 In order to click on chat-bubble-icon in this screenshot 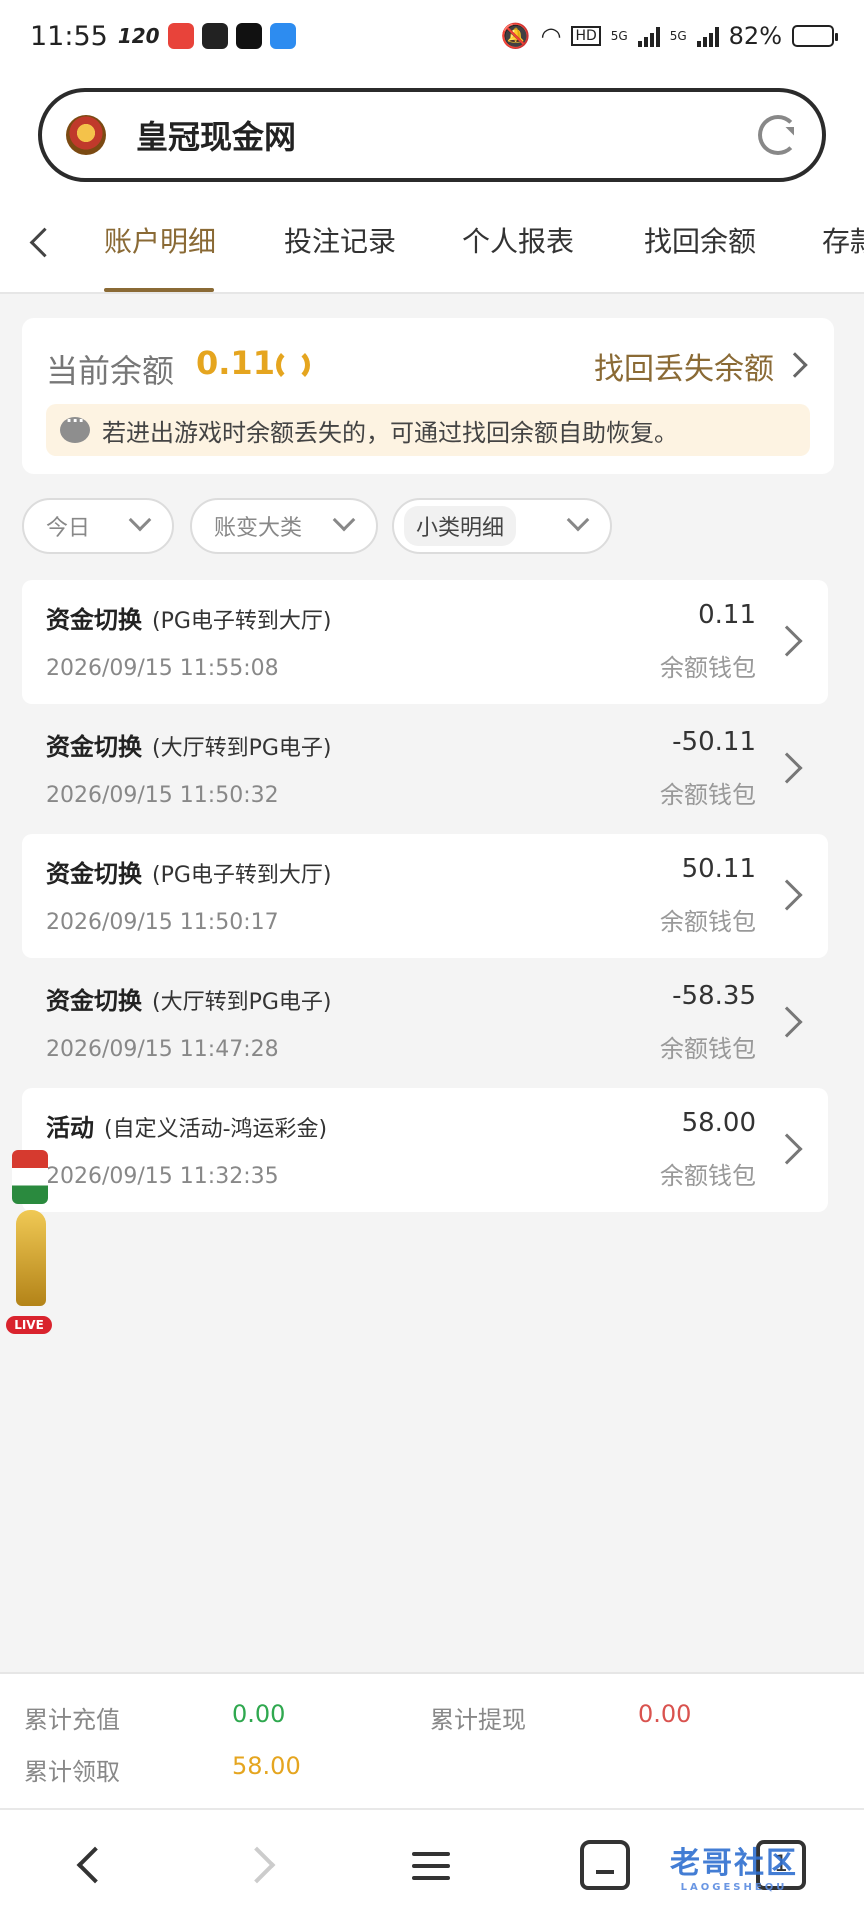, I will do `click(75, 427)`.